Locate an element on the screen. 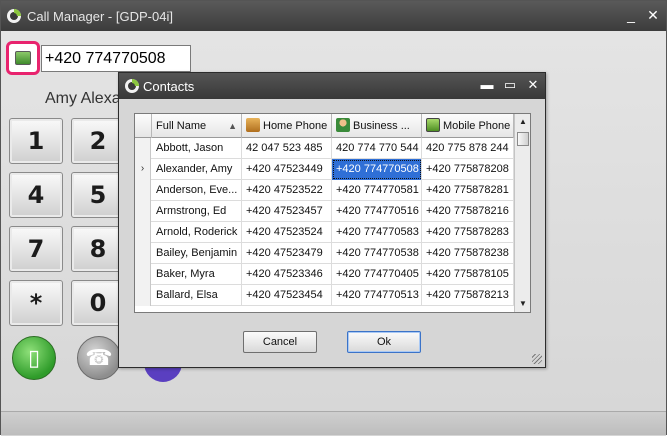  cell-mobile-phone: +420 775878208 is located at coordinates (468, 169).